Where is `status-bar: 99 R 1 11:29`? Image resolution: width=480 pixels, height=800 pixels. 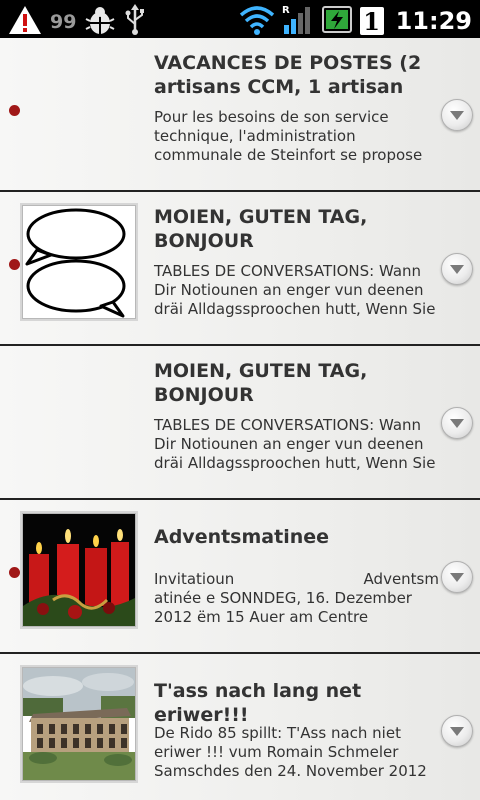 status-bar: 99 R 1 11:29 is located at coordinates (240, 19).